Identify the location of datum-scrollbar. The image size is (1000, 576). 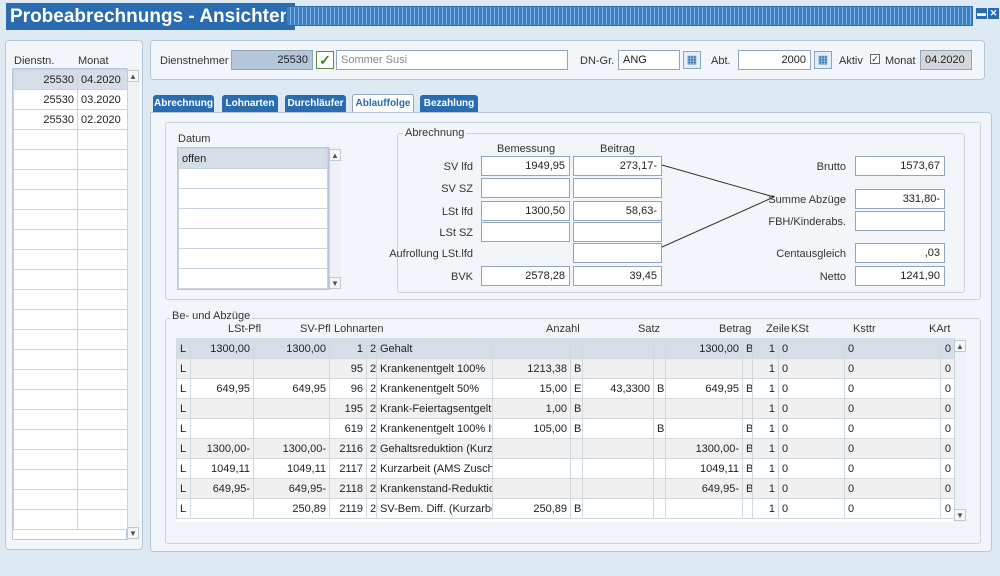
(335, 218).